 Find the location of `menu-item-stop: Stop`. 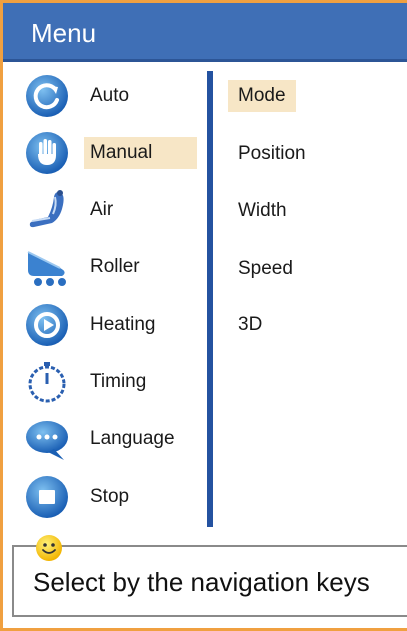

menu-item-stop: Stop is located at coordinates (114, 497).